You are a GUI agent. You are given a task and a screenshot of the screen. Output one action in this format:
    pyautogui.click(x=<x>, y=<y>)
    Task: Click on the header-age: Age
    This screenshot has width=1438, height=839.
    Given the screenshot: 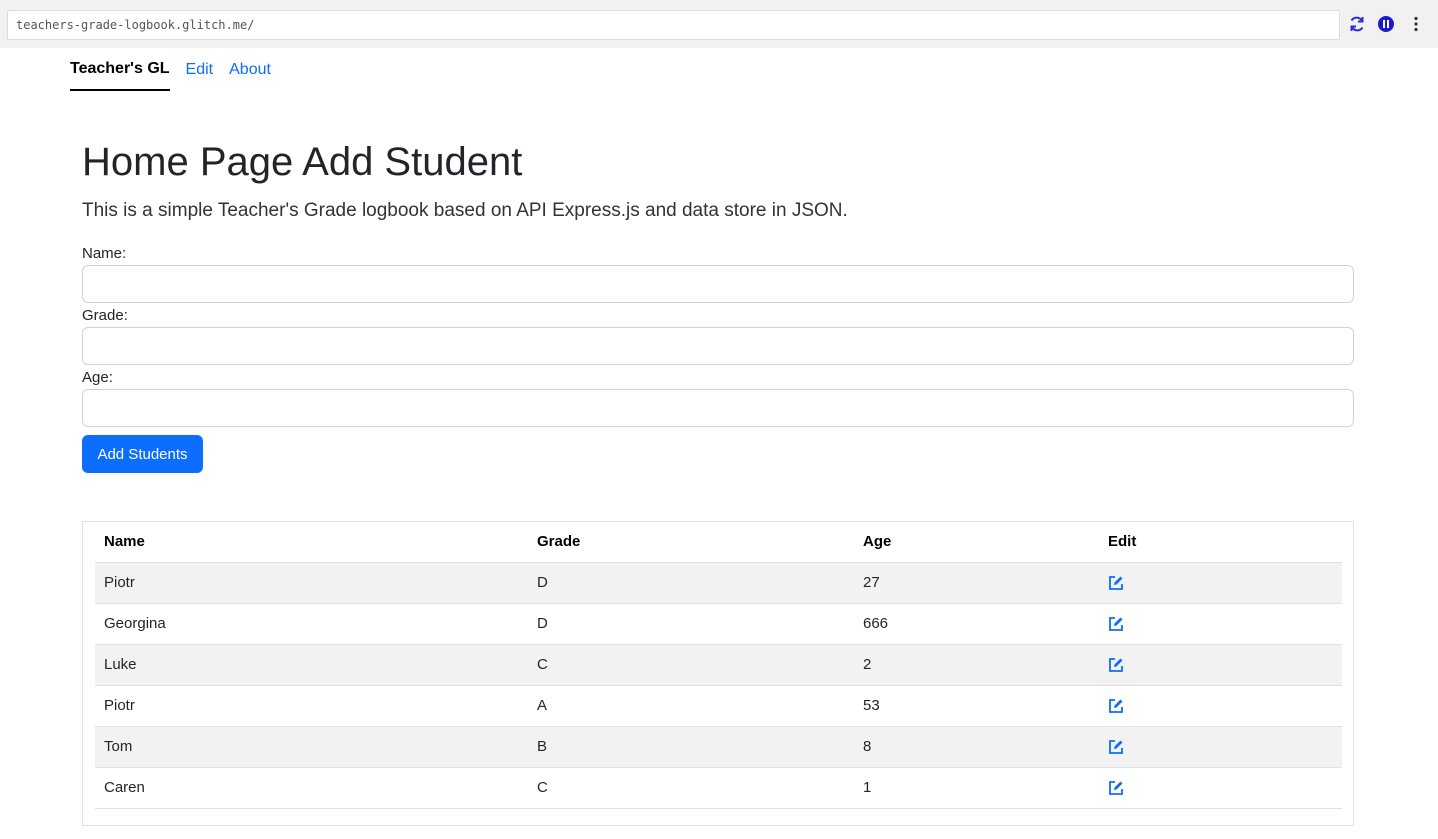 What is the action you would take?
    pyautogui.click(x=877, y=541)
    